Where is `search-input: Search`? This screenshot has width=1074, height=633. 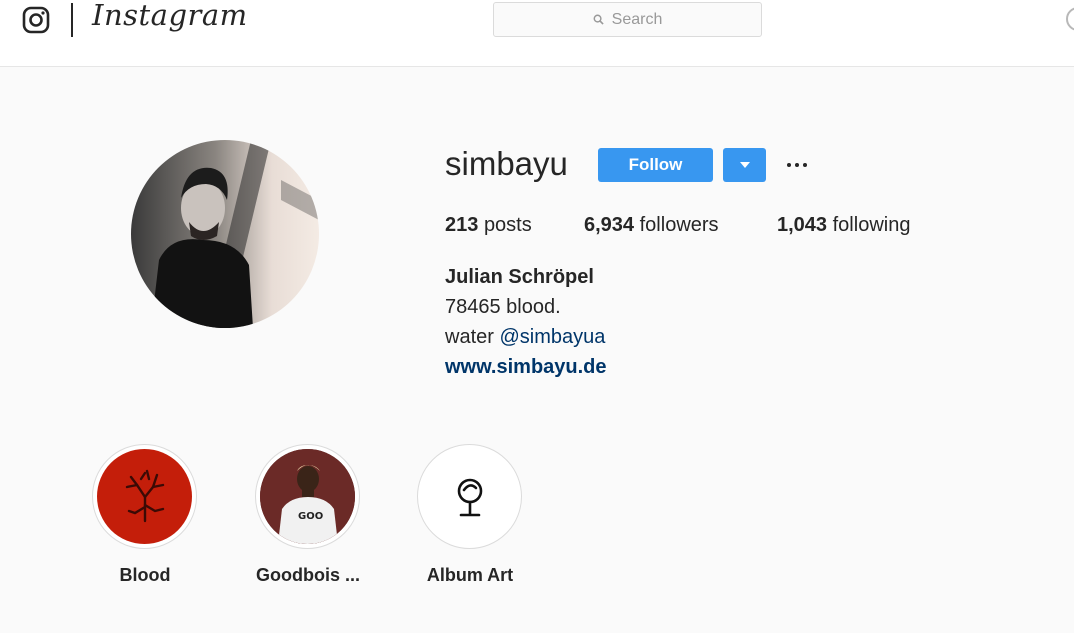
search-input: Search is located at coordinates (627, 19).